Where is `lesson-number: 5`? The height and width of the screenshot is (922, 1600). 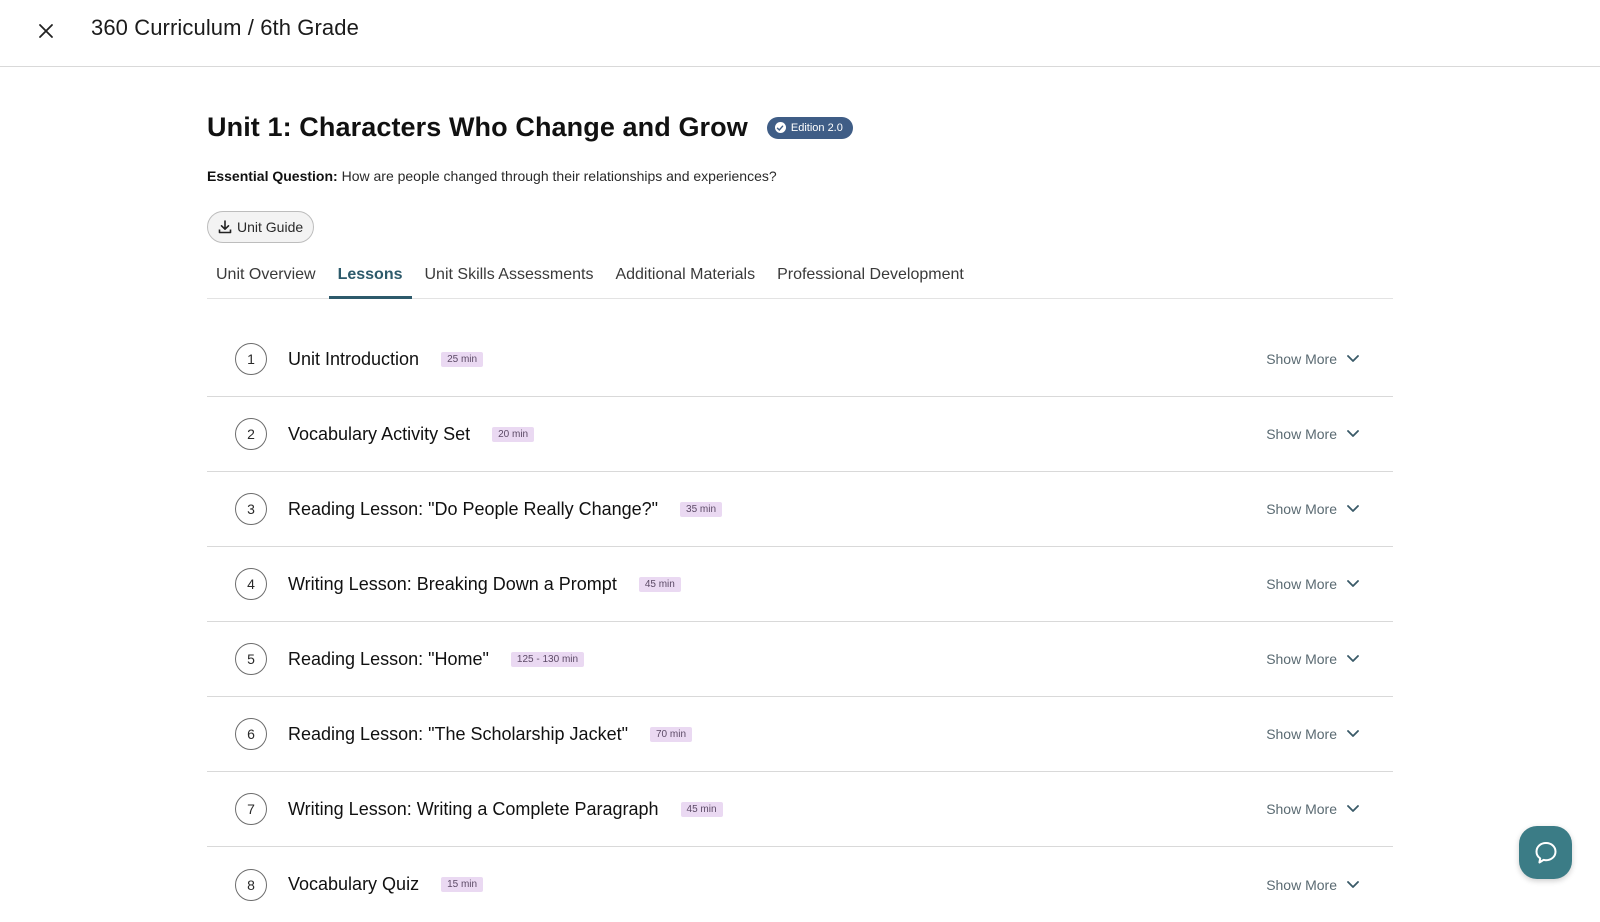
lesson-number: 5 is located at coordinates (251, 659).